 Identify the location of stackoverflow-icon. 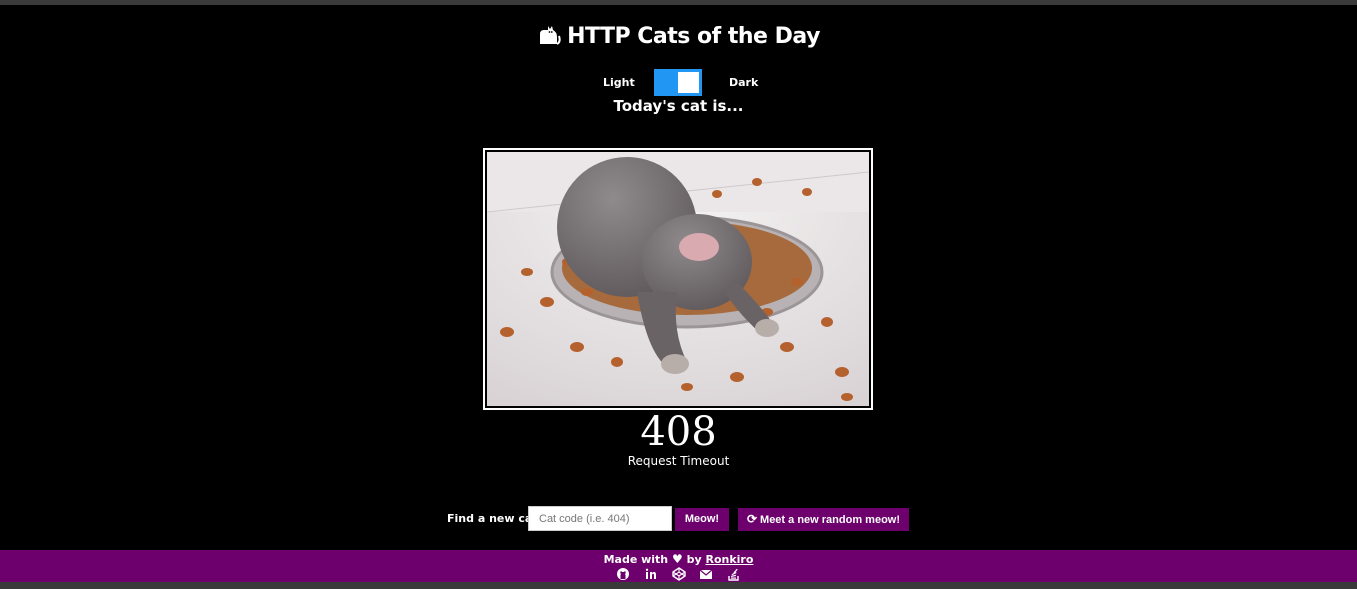
(734, 574).